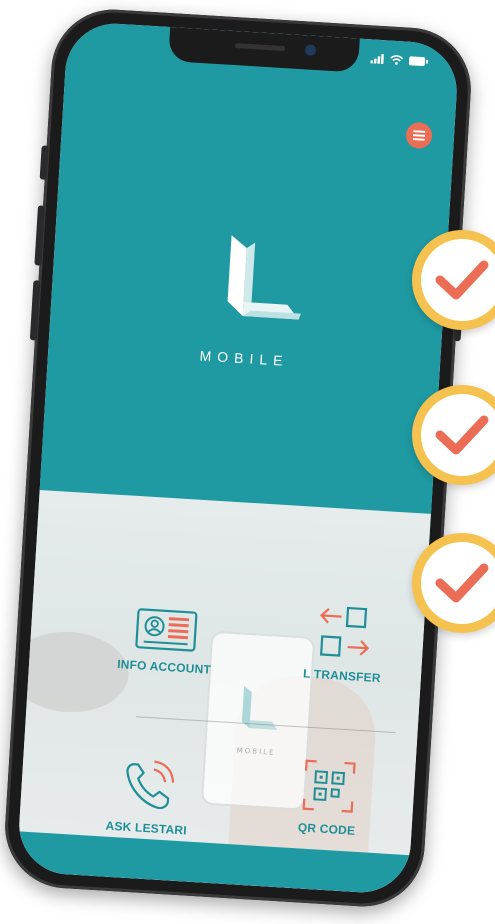  Describe the element at coordinates (397, 60) in the screenshot. I see `wifi-icon` at that location.